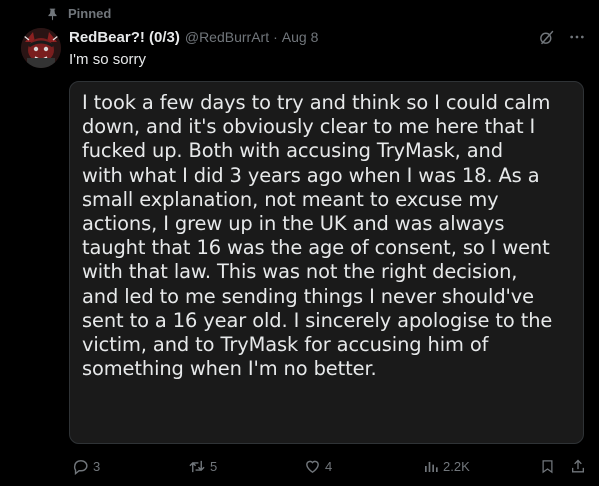 Image resolution: width=599 pixels, height=486 pixels. Describe the element at coordinates (108, 59) in the screenshot. I see `tweet-text: I'm so sorry` at that location.